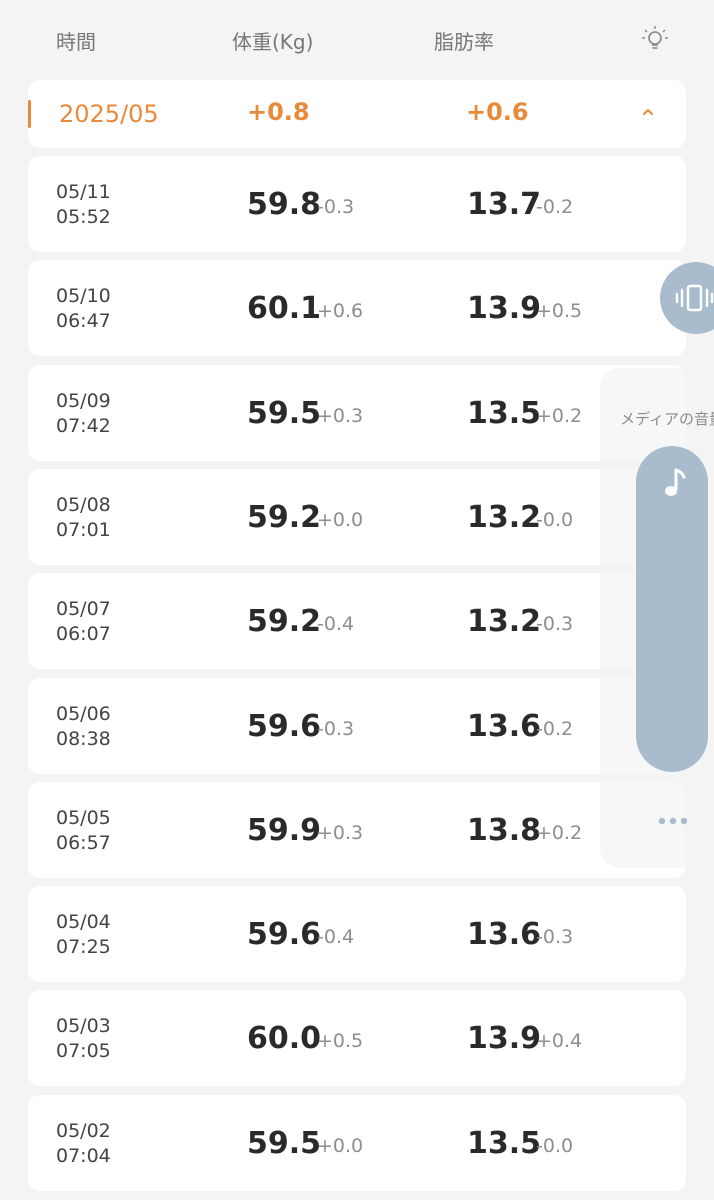 This screenshot has height=1200, width=714. I want to click on entry-date: 05/04, so click(83, 922).